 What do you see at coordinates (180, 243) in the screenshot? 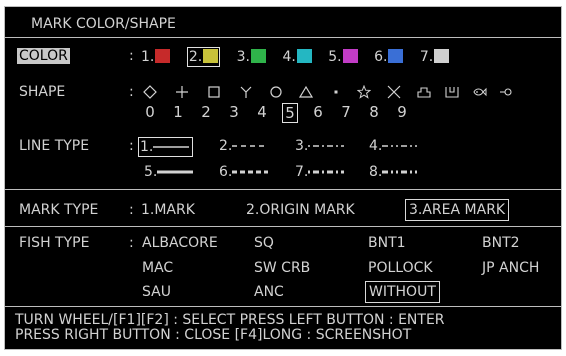
I see `fish-option: ALBACORE` at bounding box center [180, 243].